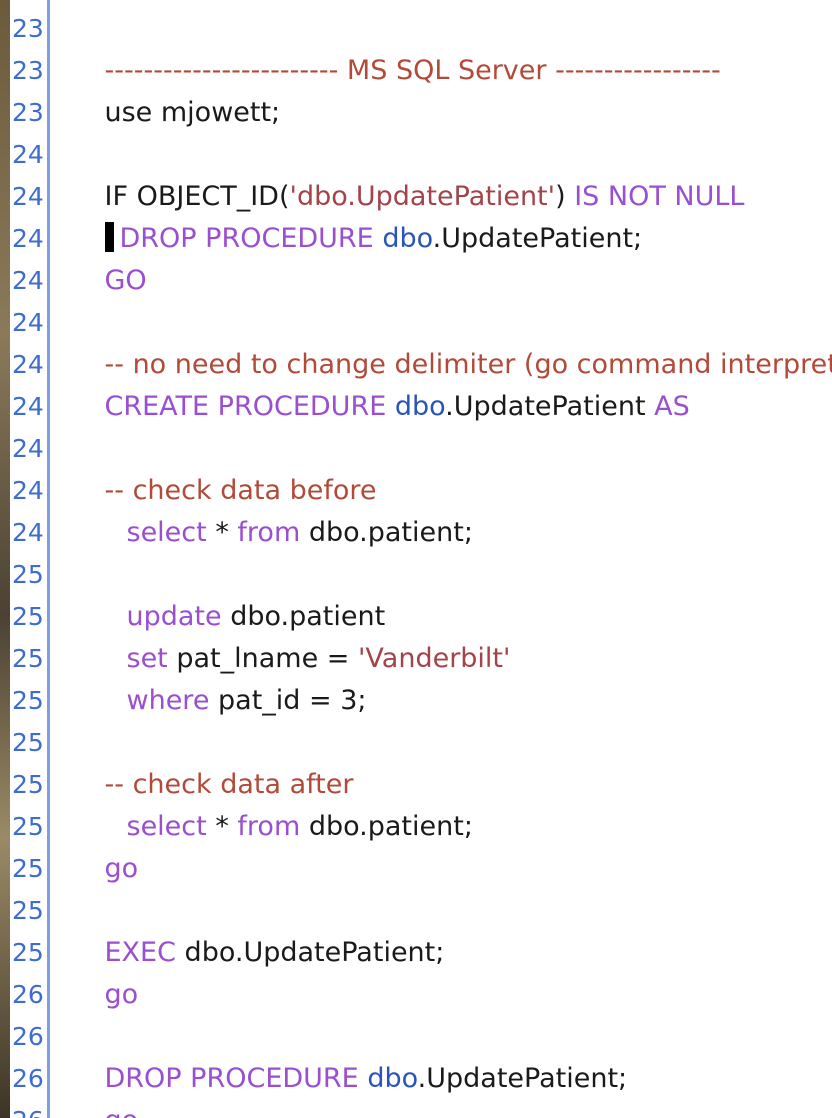  Describe the element at coordinates (100, 257) in the screenshot. I see `code-line-6: GO` at that location.